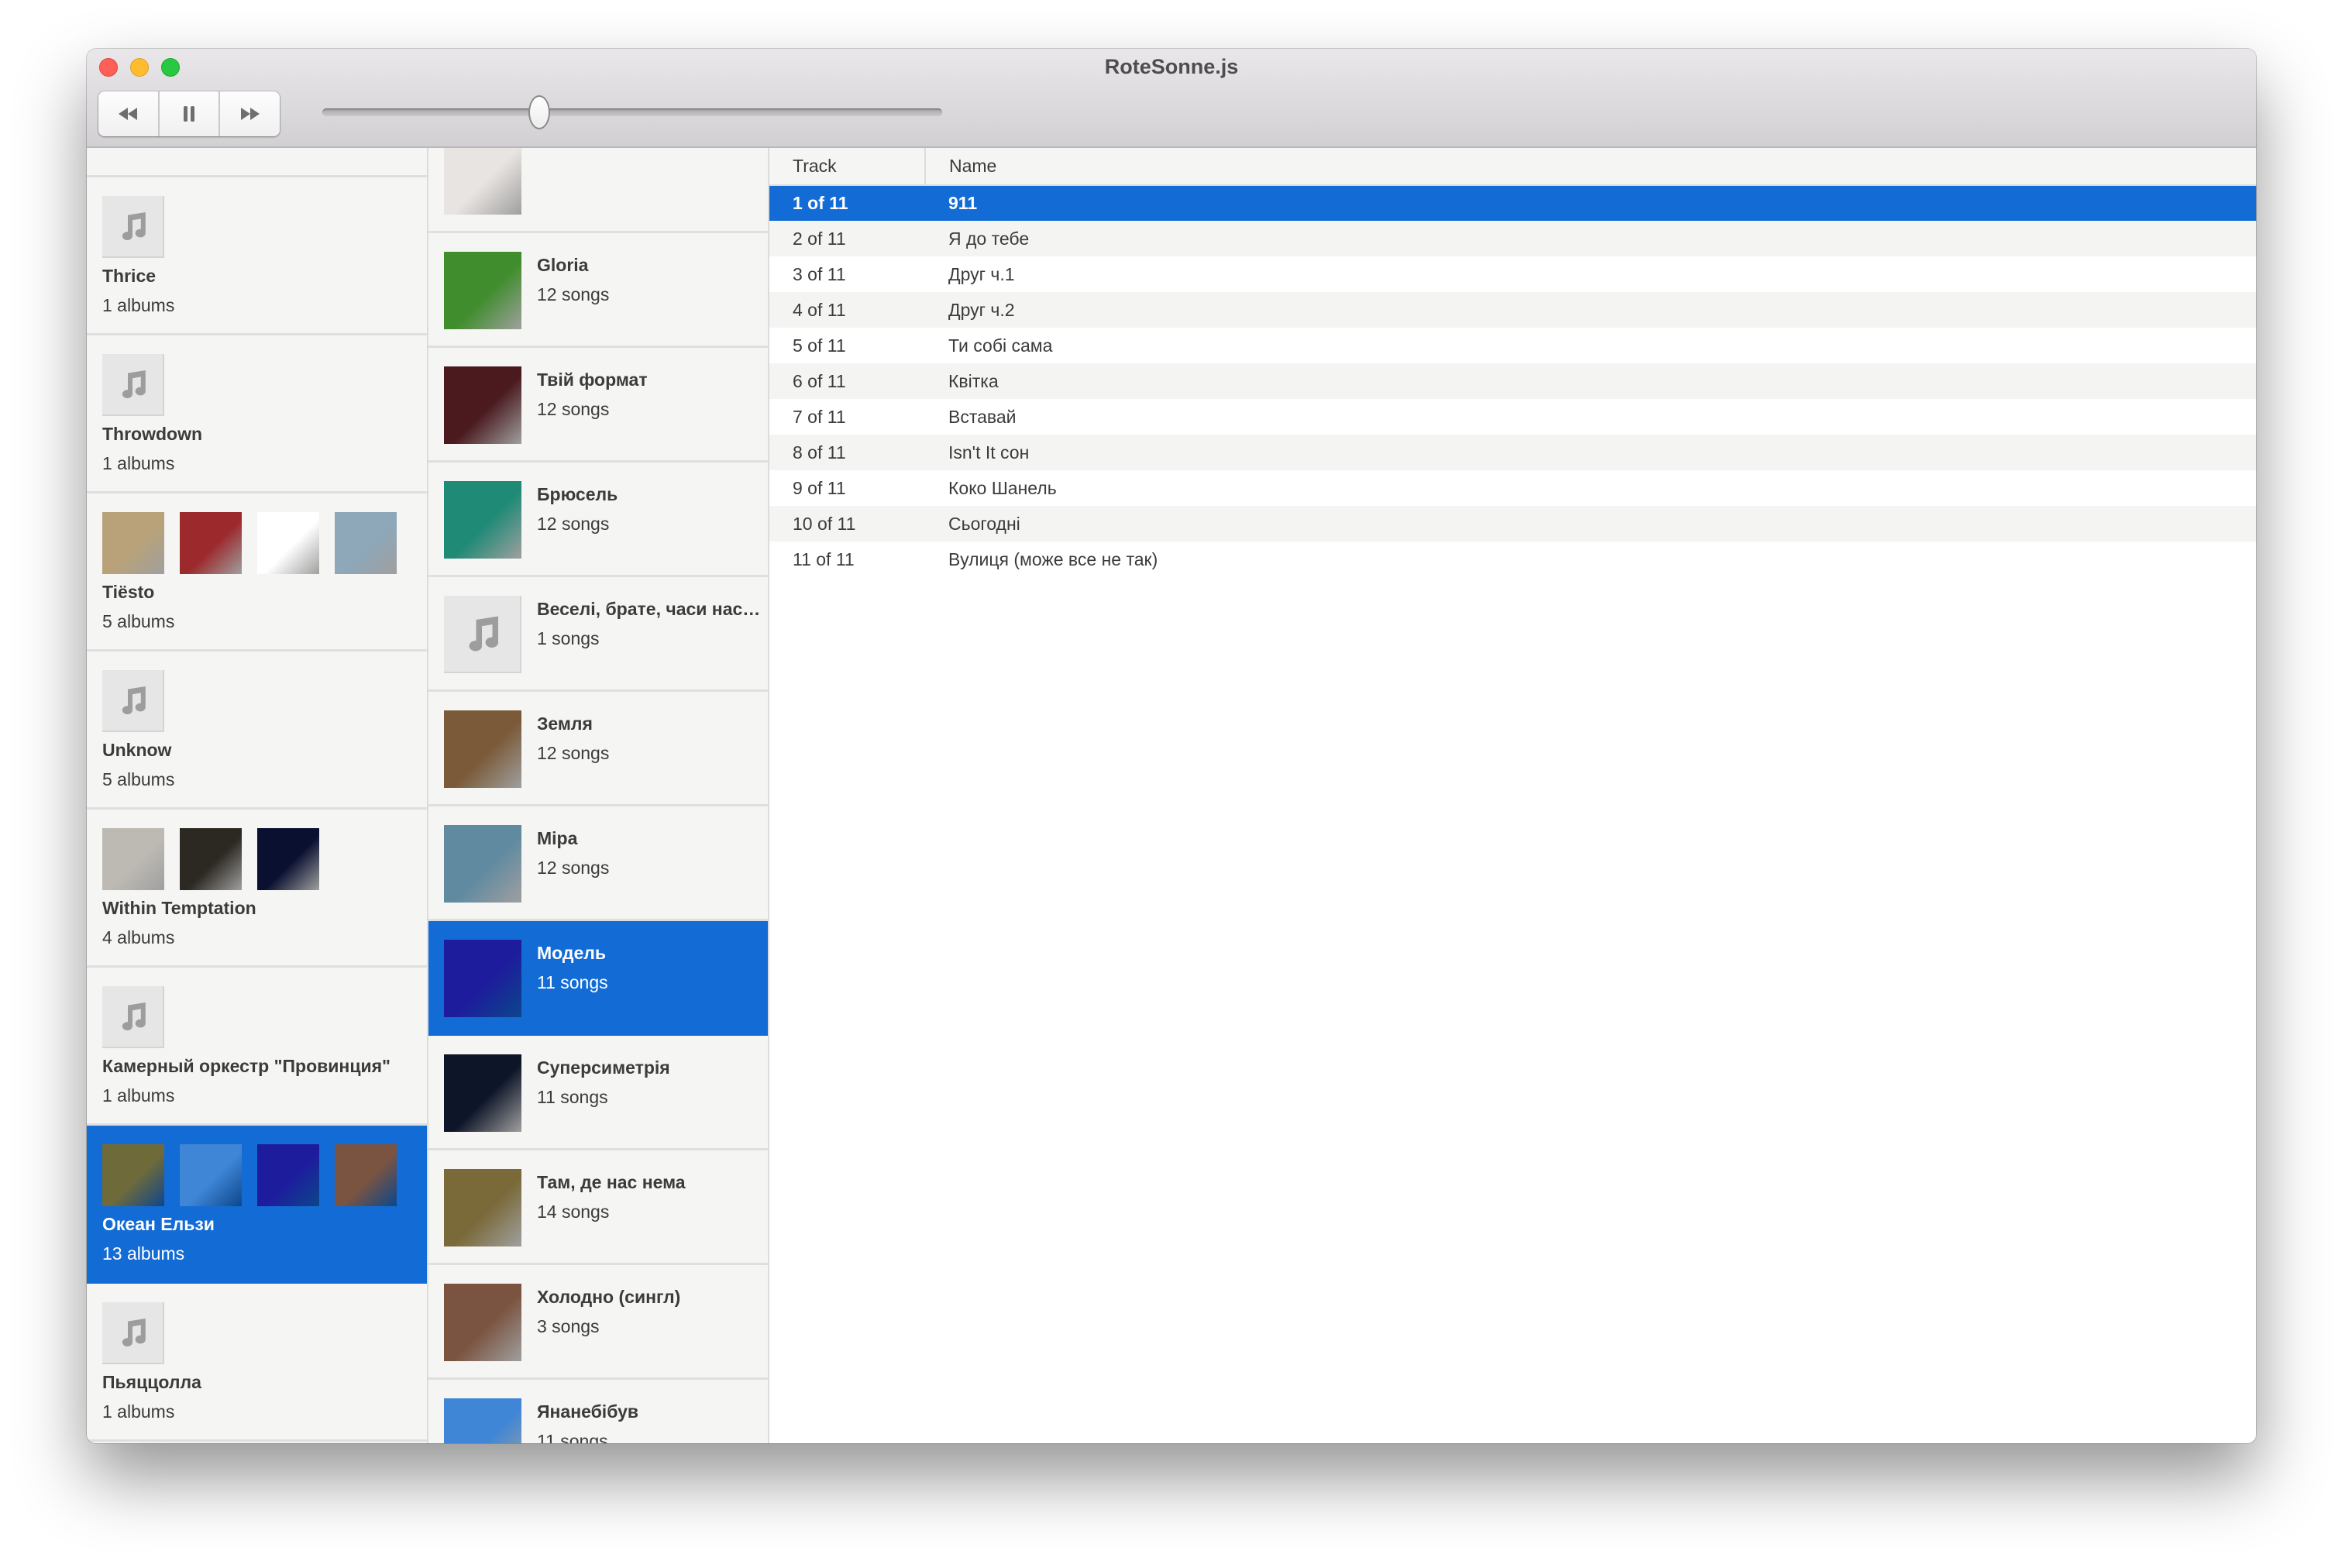  What do you see at coordinates (1512, 238) in the screenshot?
I see `track-row: 2 of 11 Я до тебе` at bounding box center [1512, 238].